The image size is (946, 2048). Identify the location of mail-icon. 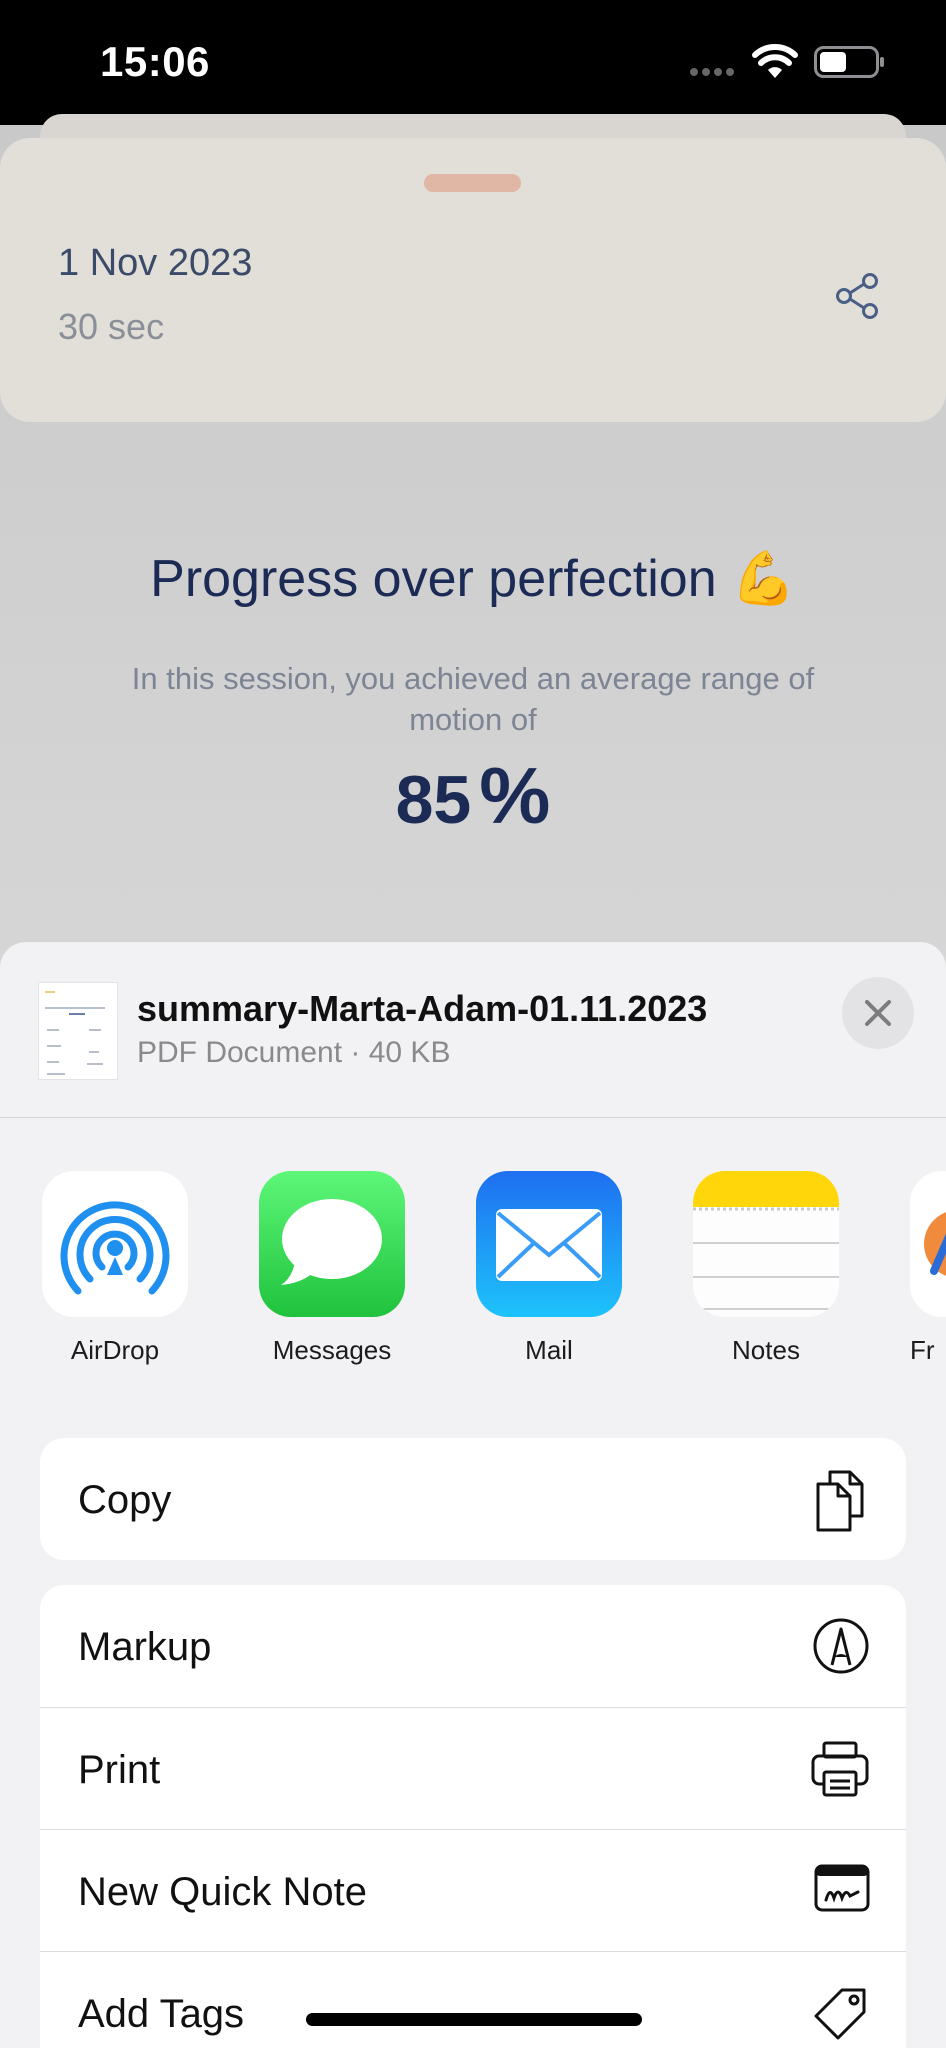
(549, 1244).